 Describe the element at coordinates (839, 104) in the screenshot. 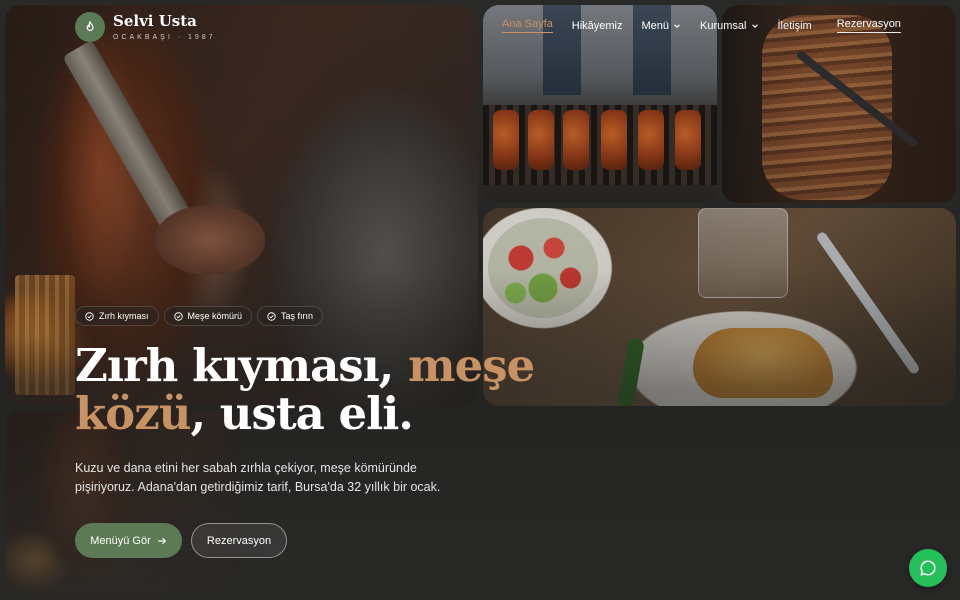

I see `photo-doner-closeup` at that location.